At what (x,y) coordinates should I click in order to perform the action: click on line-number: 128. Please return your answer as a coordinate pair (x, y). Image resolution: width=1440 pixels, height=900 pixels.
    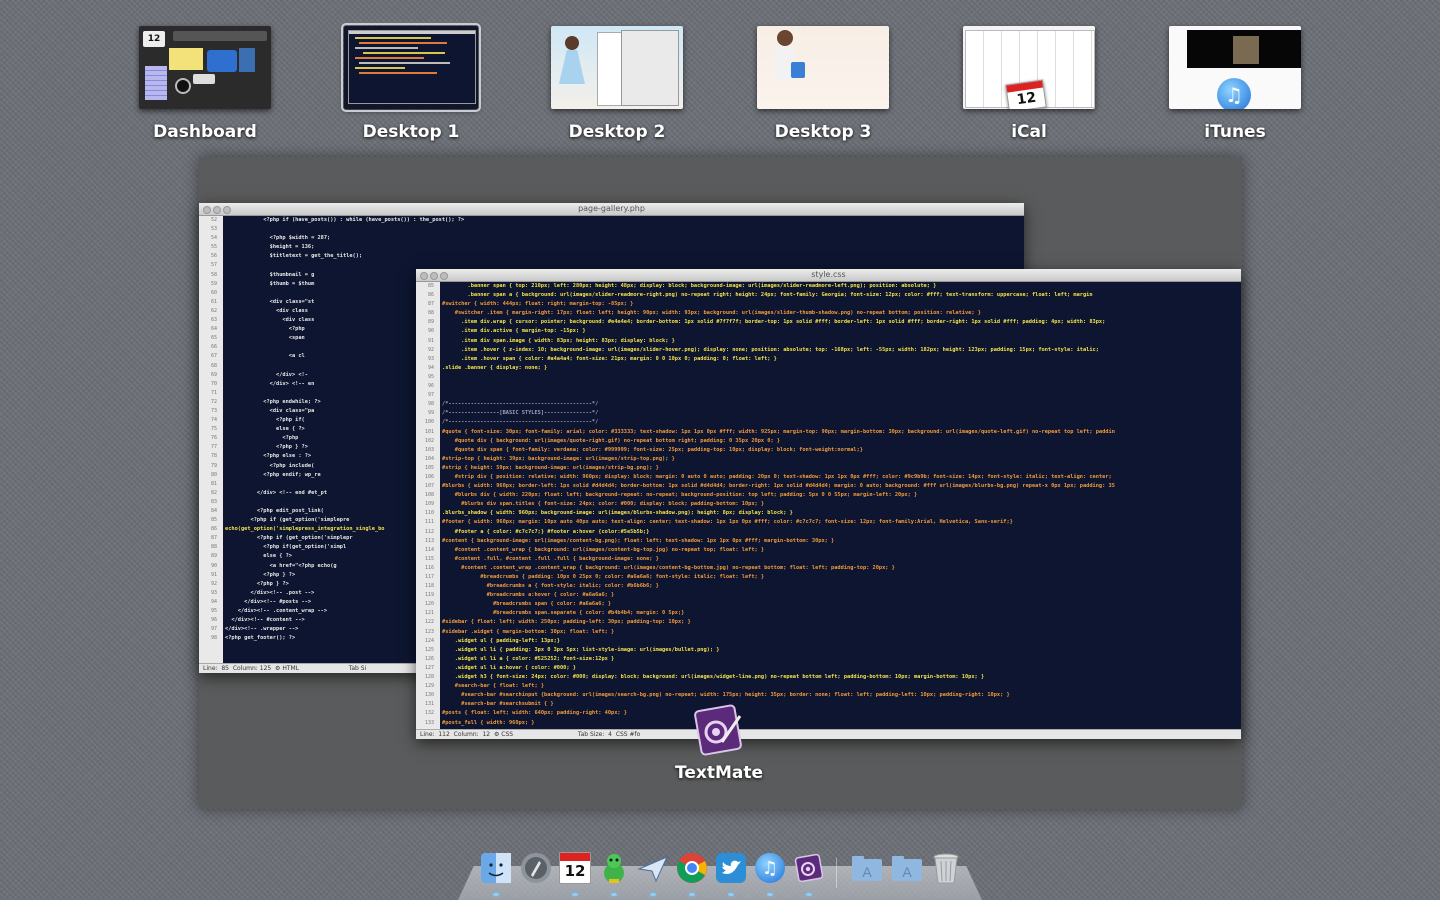
    Looking at the image, I should click on (429, 677).